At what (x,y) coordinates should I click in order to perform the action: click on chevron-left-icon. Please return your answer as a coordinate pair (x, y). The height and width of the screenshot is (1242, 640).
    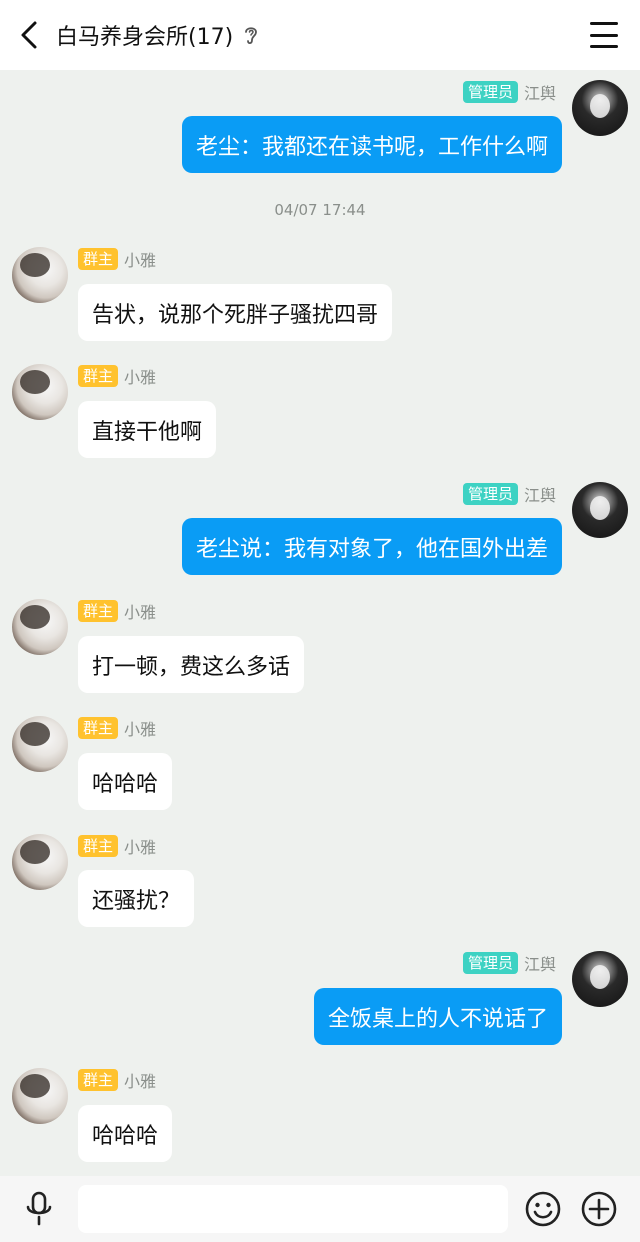
    Looking at the image, I should click on (29, 35).